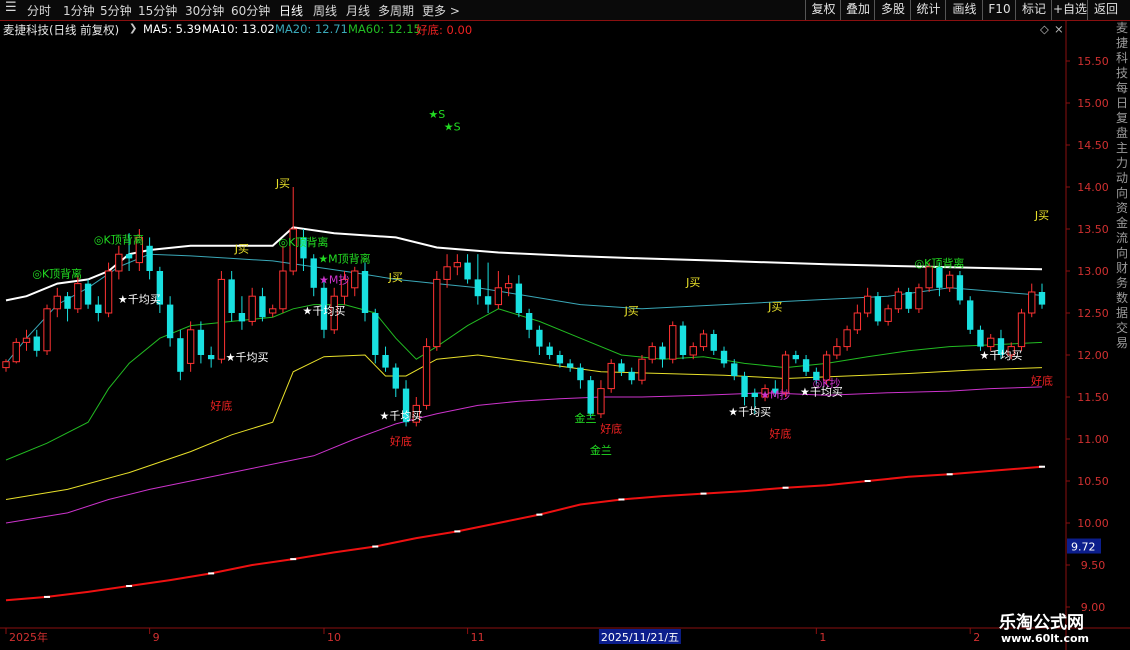 The image size is (1130, 650). What do you see at coordinates (1093, 229) in the screenshot?
I see `y-tick-label: 13.50` at bounding box center [1093, 229].